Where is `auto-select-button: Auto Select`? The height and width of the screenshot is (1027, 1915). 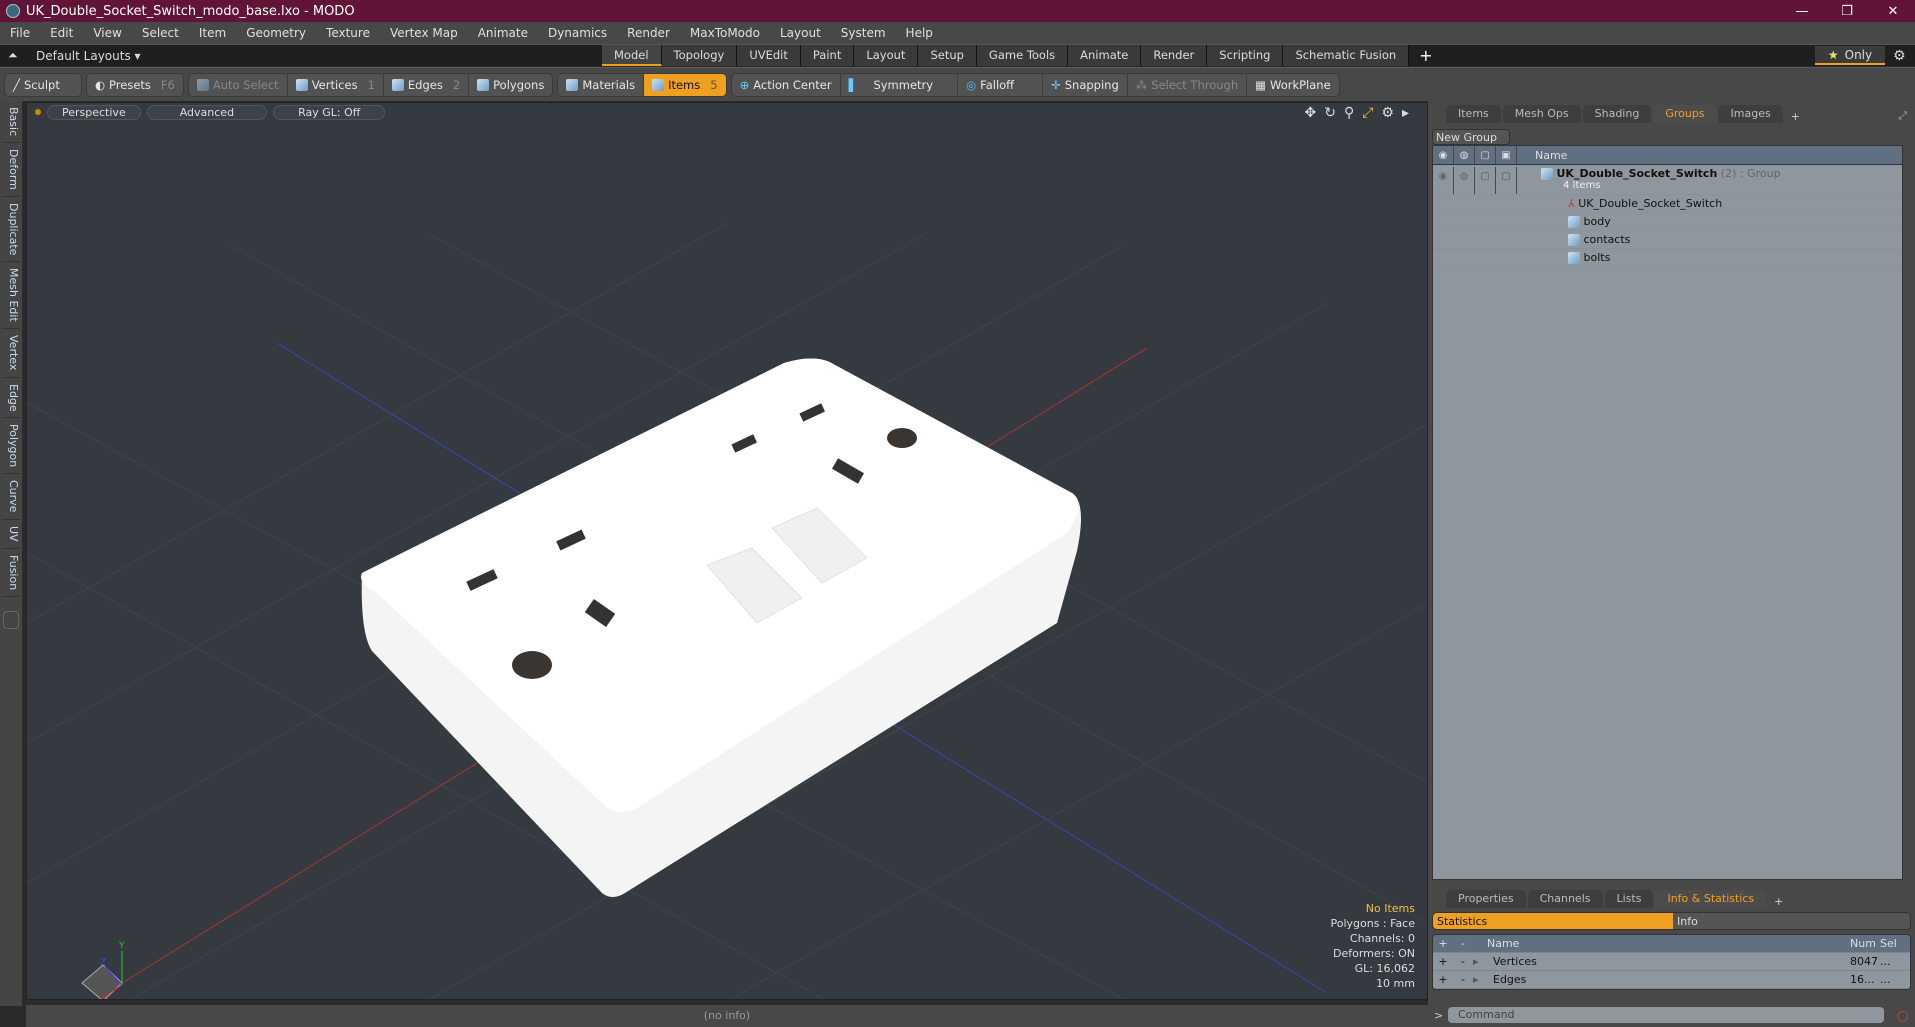
auto-select-button: Auto Select is located at coordinates (238, 84).